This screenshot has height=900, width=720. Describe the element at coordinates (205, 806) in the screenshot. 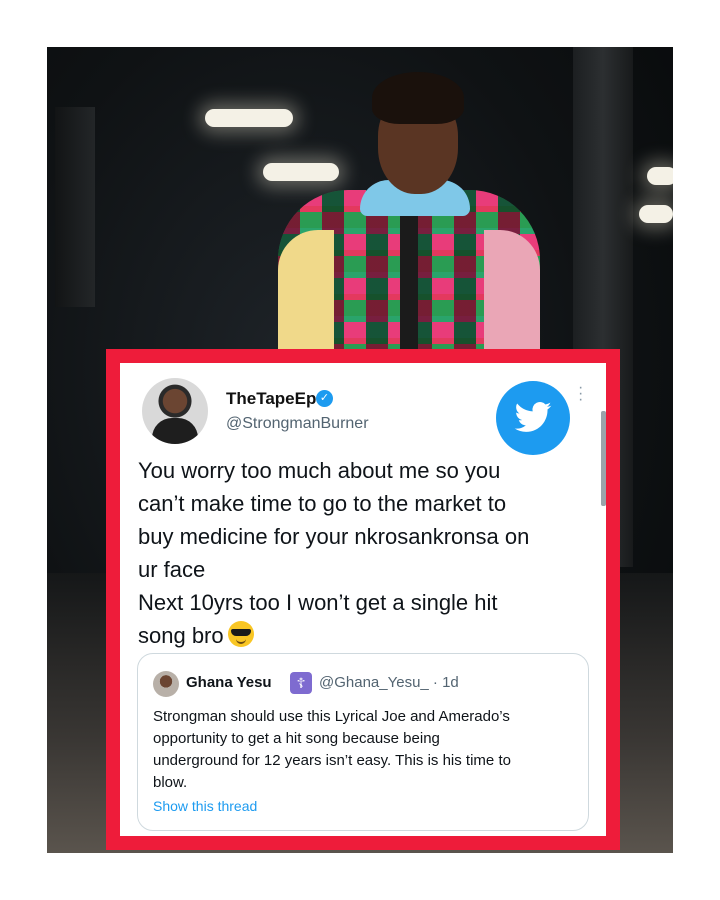

I see `show-thread-link: Show this thread` at that location.